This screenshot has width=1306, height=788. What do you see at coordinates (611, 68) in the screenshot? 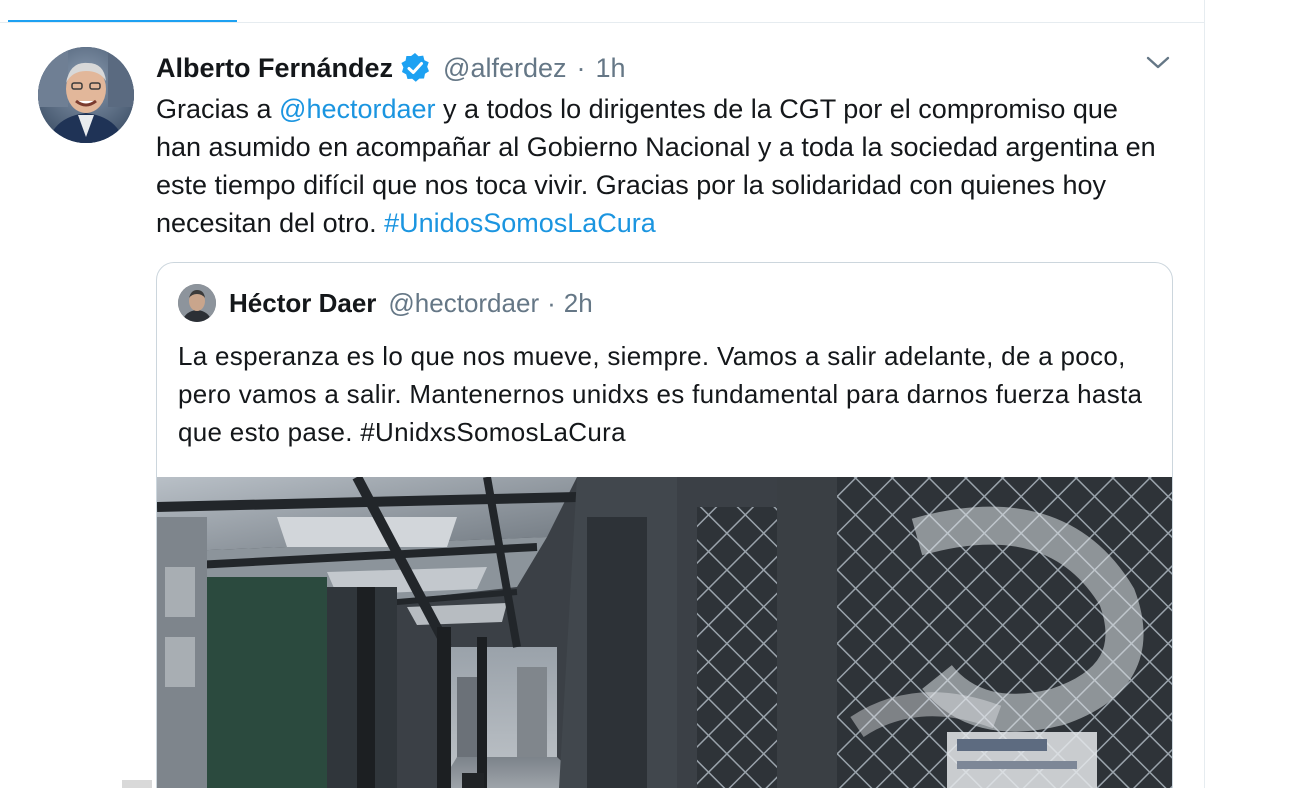
I see `tweet-timestamp: 1h` at bounding box center [611, 68].